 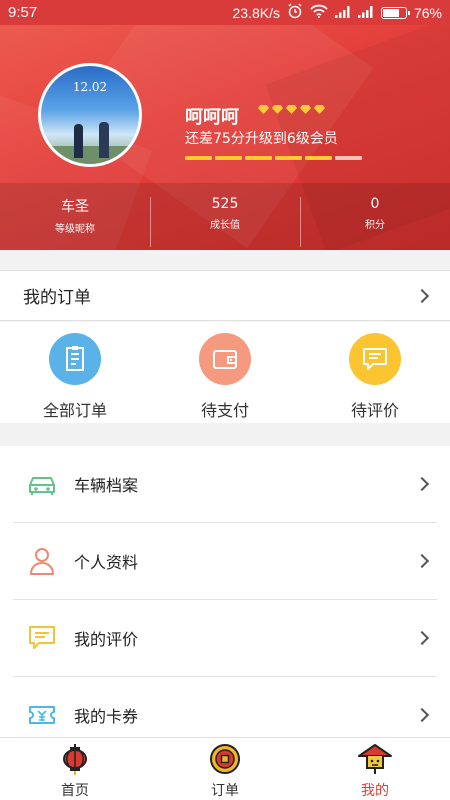 What do you see at coordinates (75, 359) in the screenshot?
I see `order-list-icon` at bounding box center [75, 359].